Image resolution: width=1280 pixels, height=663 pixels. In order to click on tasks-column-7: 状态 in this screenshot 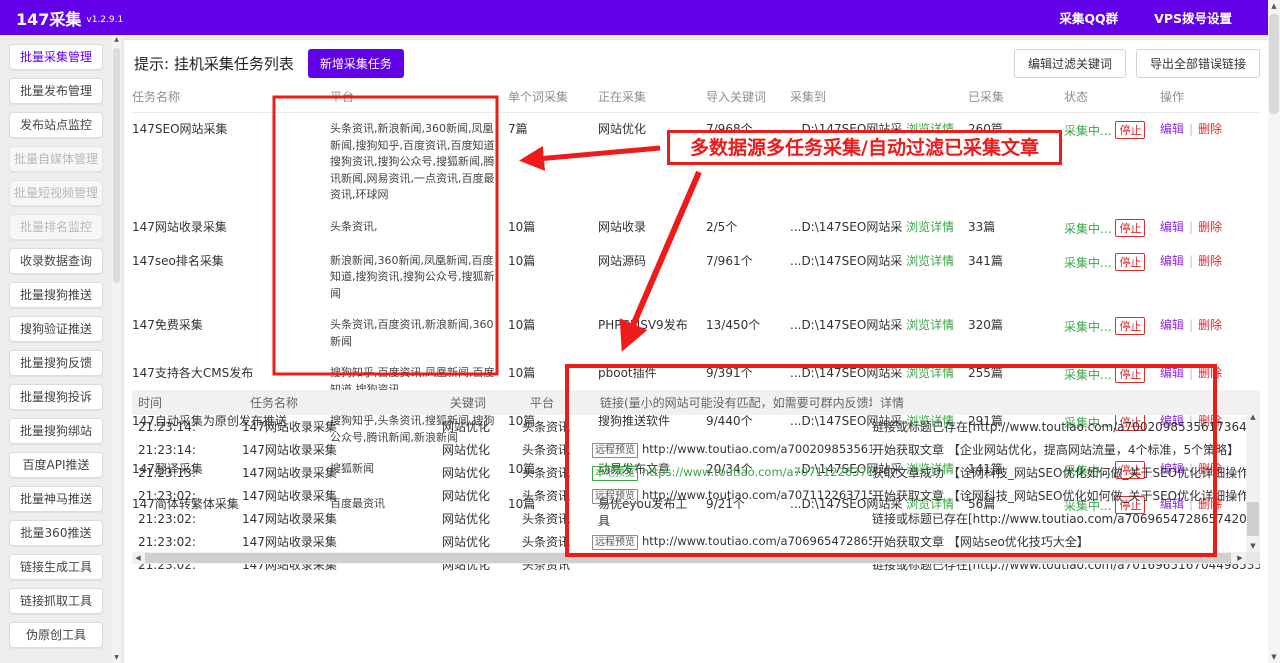, I will do `click(1112, 98)`.